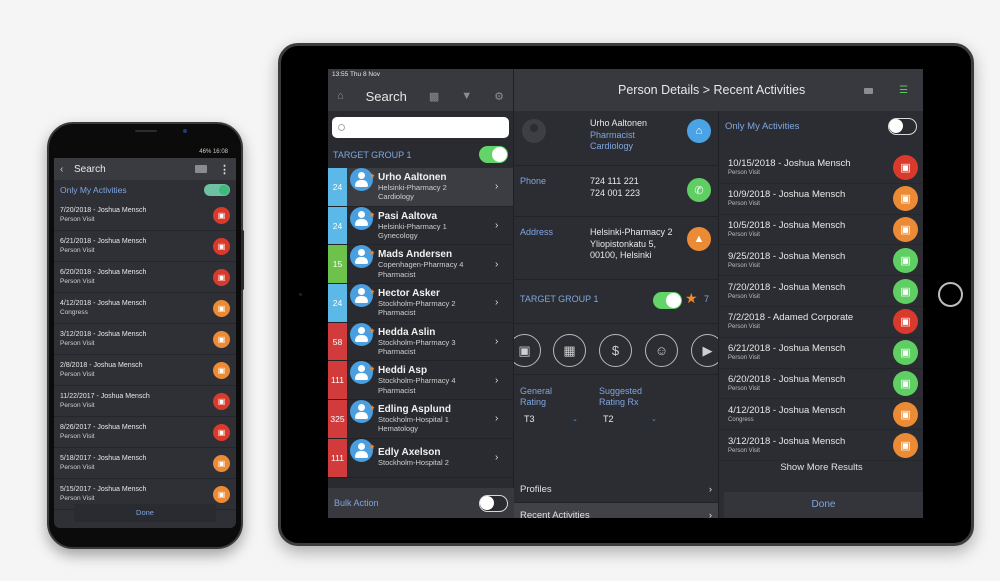  I want to click on gear-icon: ⚙, so click(499, 96).